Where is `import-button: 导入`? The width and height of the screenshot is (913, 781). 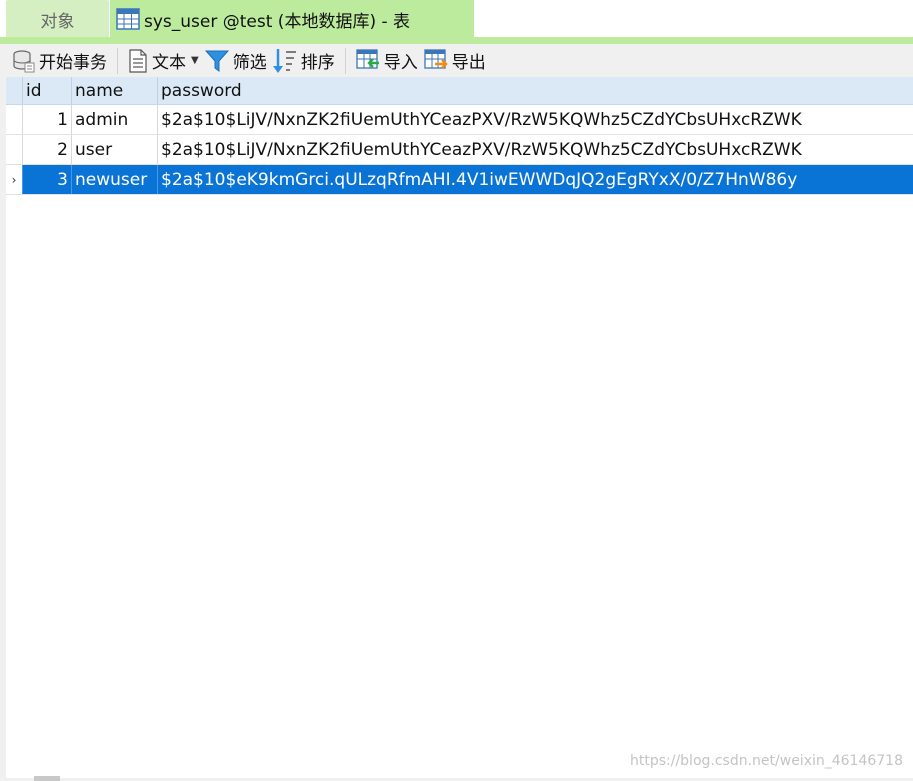 import-button: 导入 is located at coordinates (387, 61).